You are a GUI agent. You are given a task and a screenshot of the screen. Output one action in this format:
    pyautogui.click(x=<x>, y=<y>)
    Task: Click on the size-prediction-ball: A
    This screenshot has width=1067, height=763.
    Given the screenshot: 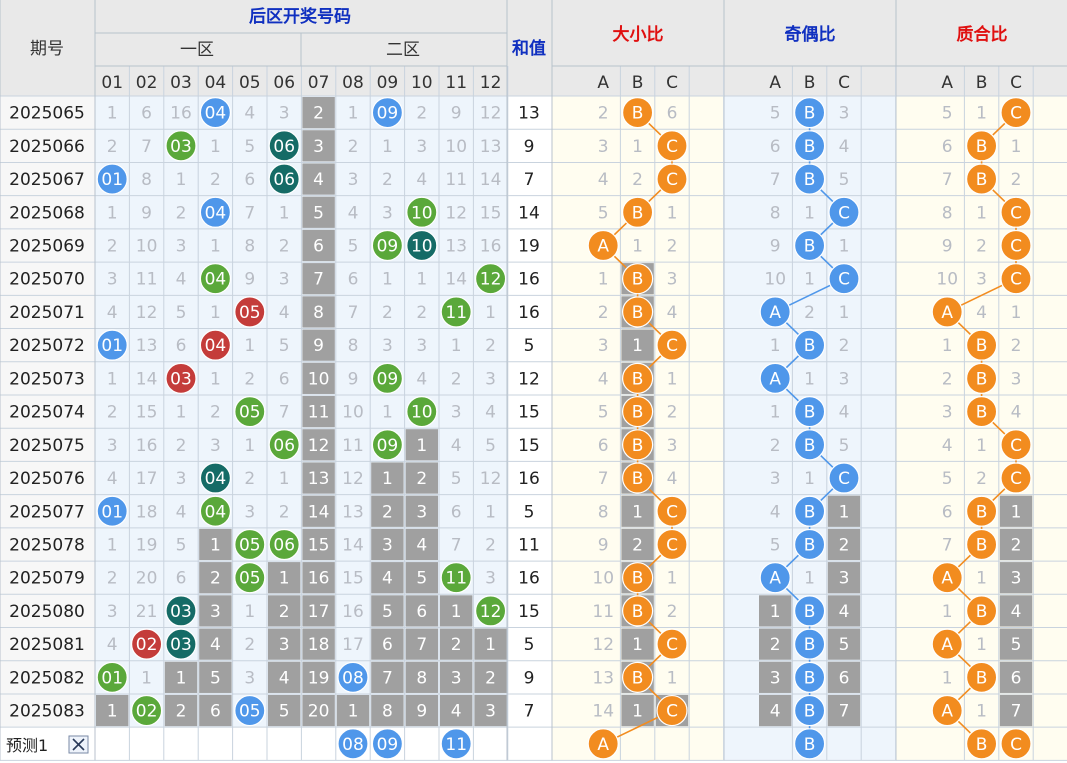 What is the action you would take?
    pyautogui.click(x=603, y=744)
    